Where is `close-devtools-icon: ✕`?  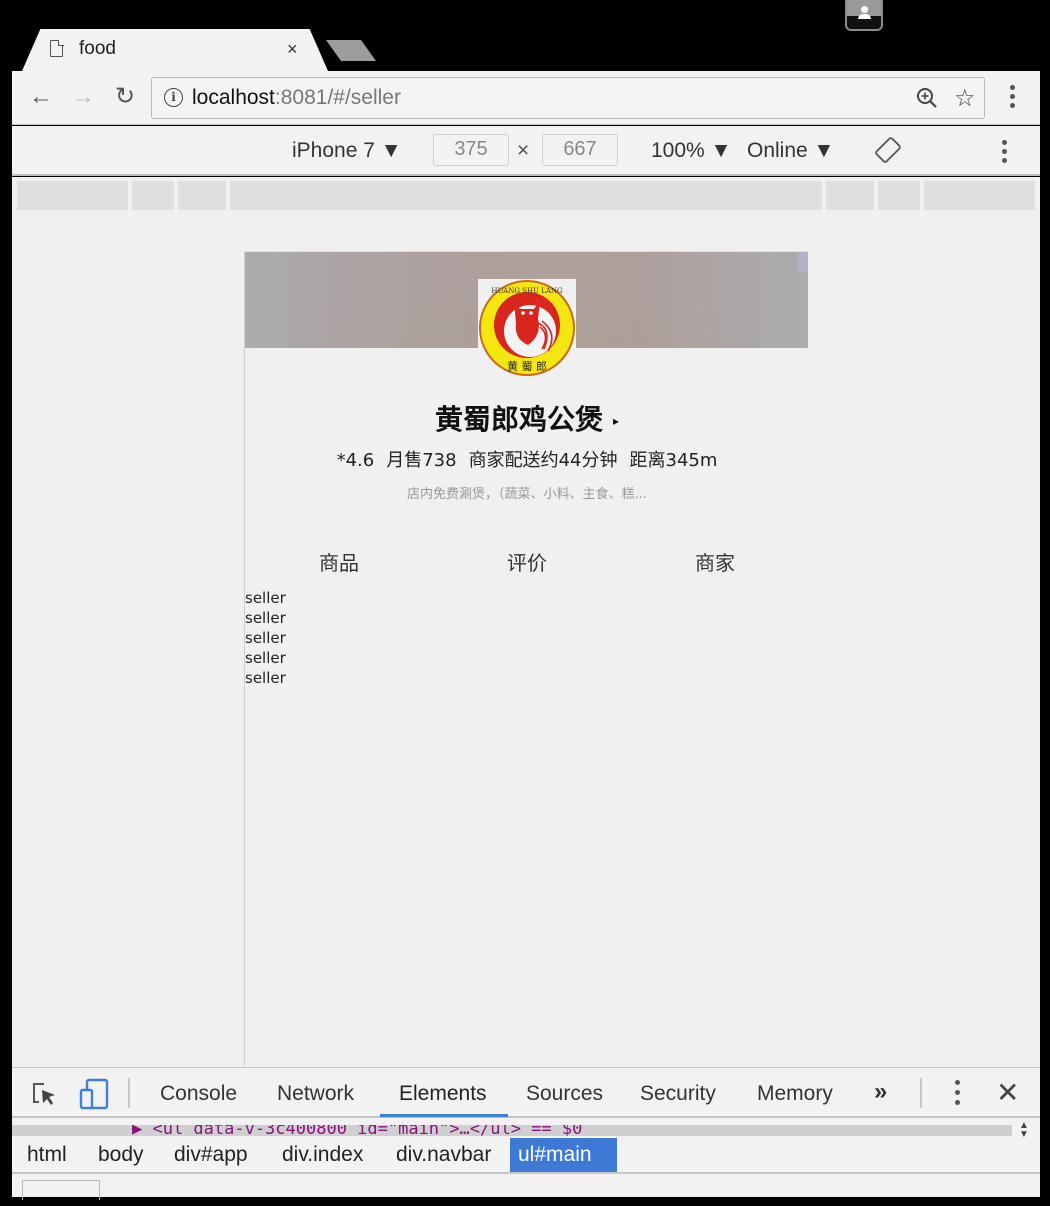
close-devtools-icon: ✕ is located at coordinates (1007, 1092).